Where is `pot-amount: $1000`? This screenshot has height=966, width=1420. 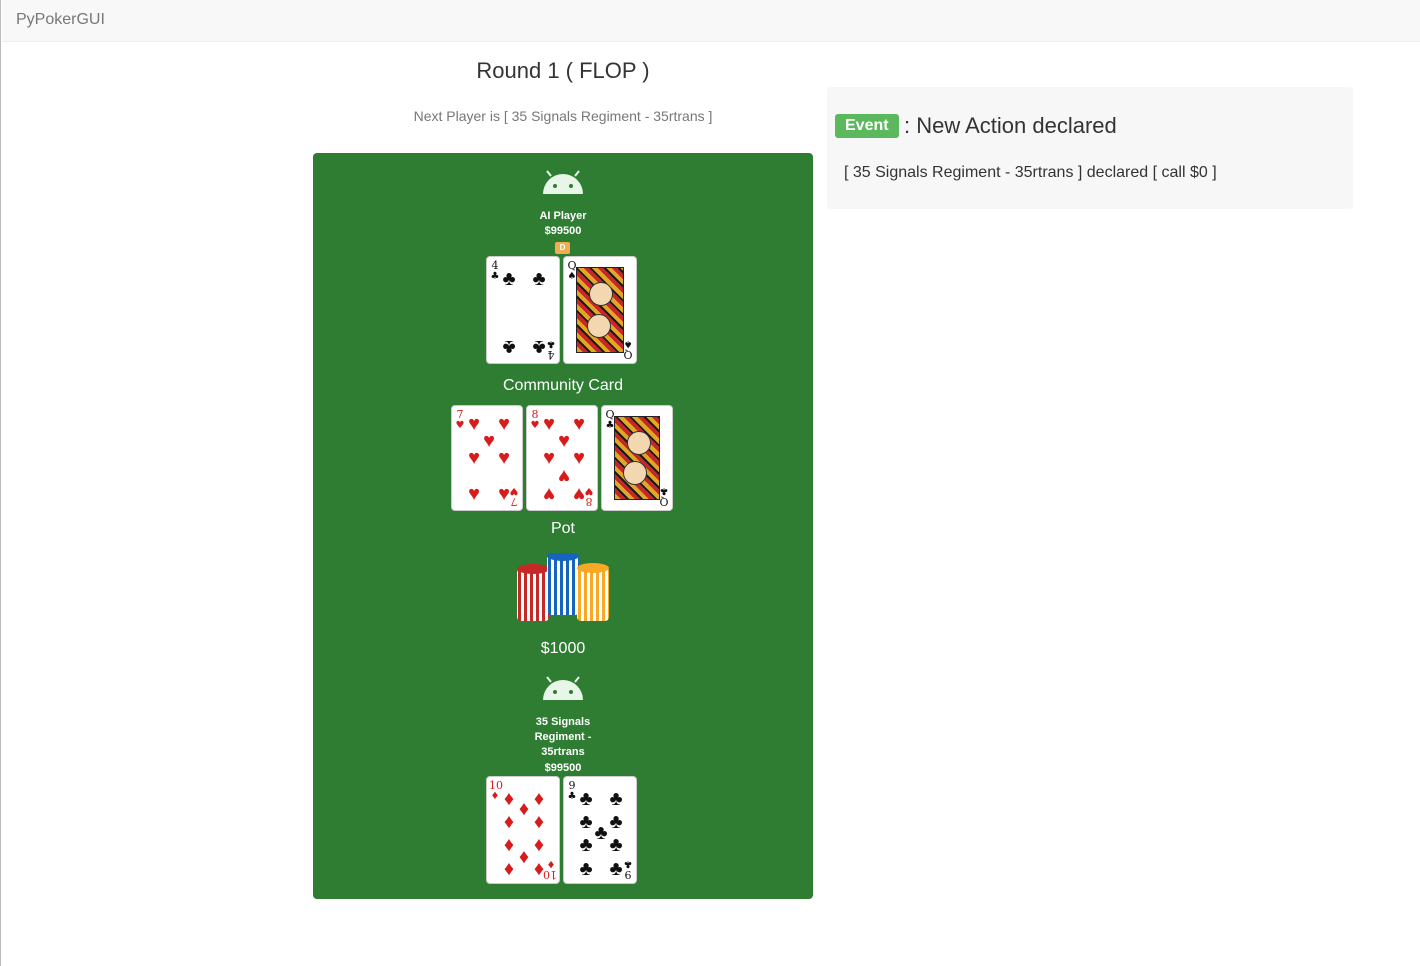 pot-amount: $1000 is located at coordinates (563, 648).